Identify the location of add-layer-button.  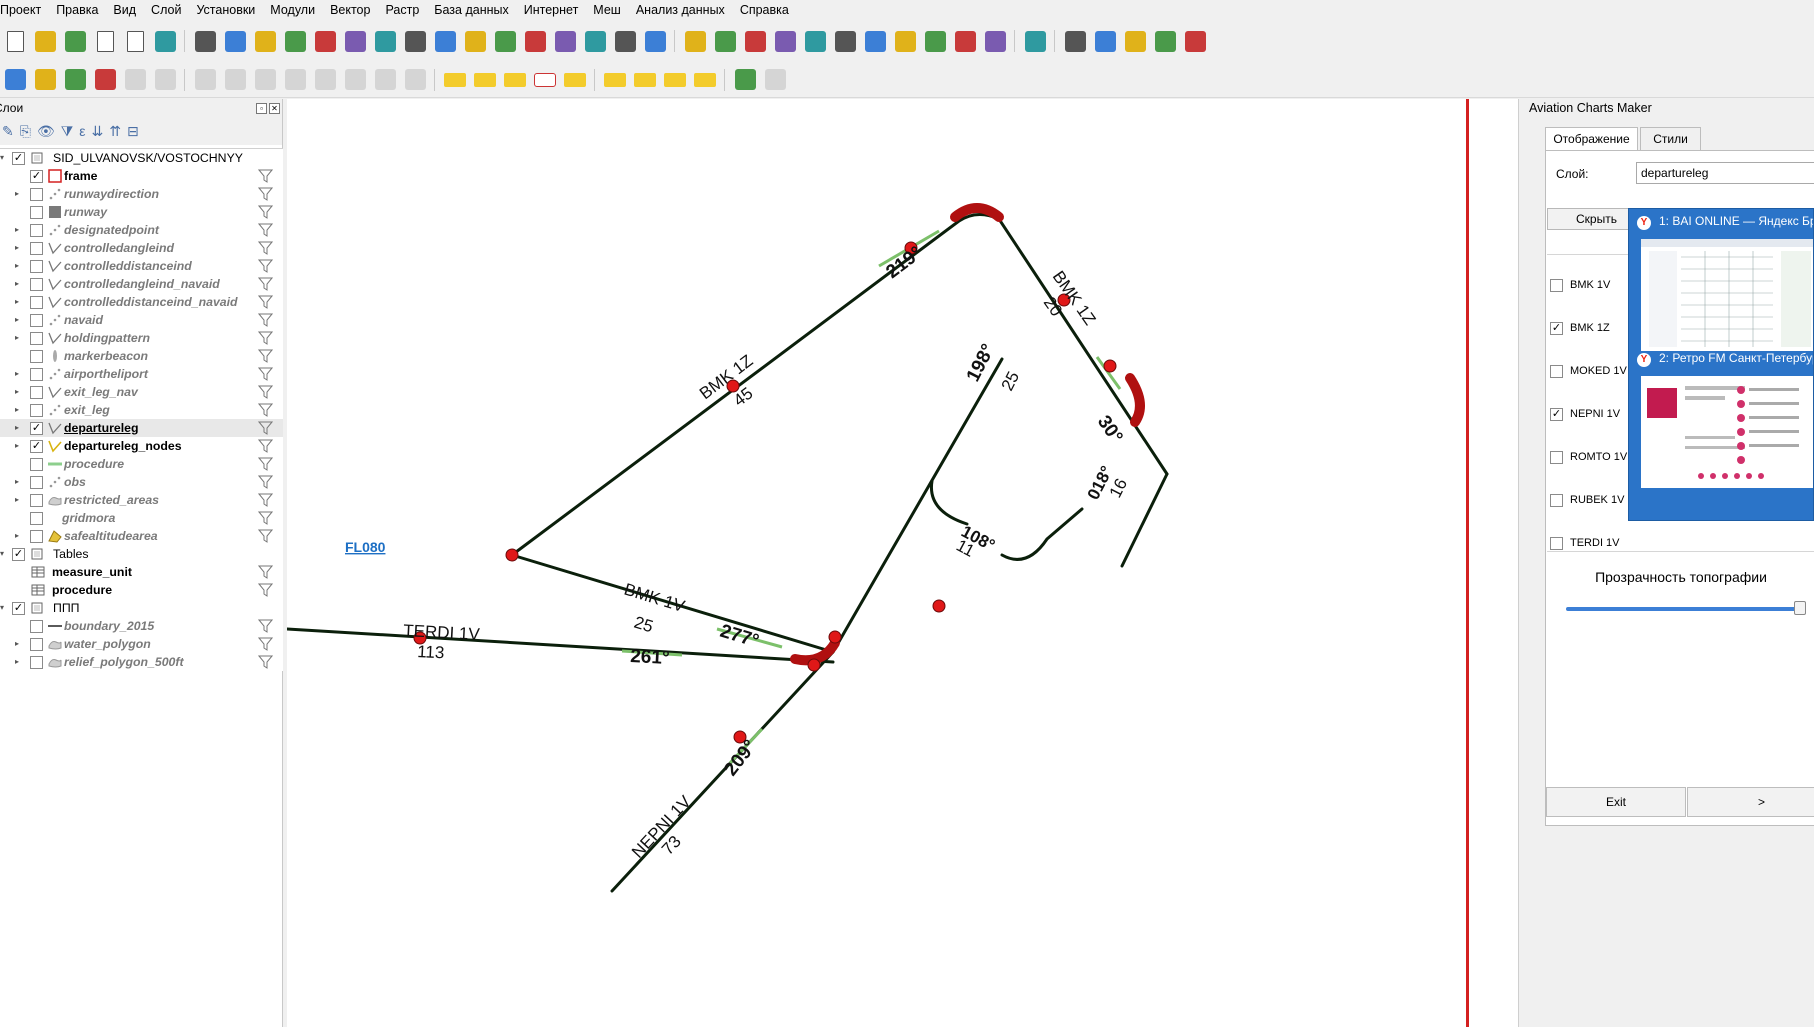
(15, 80).